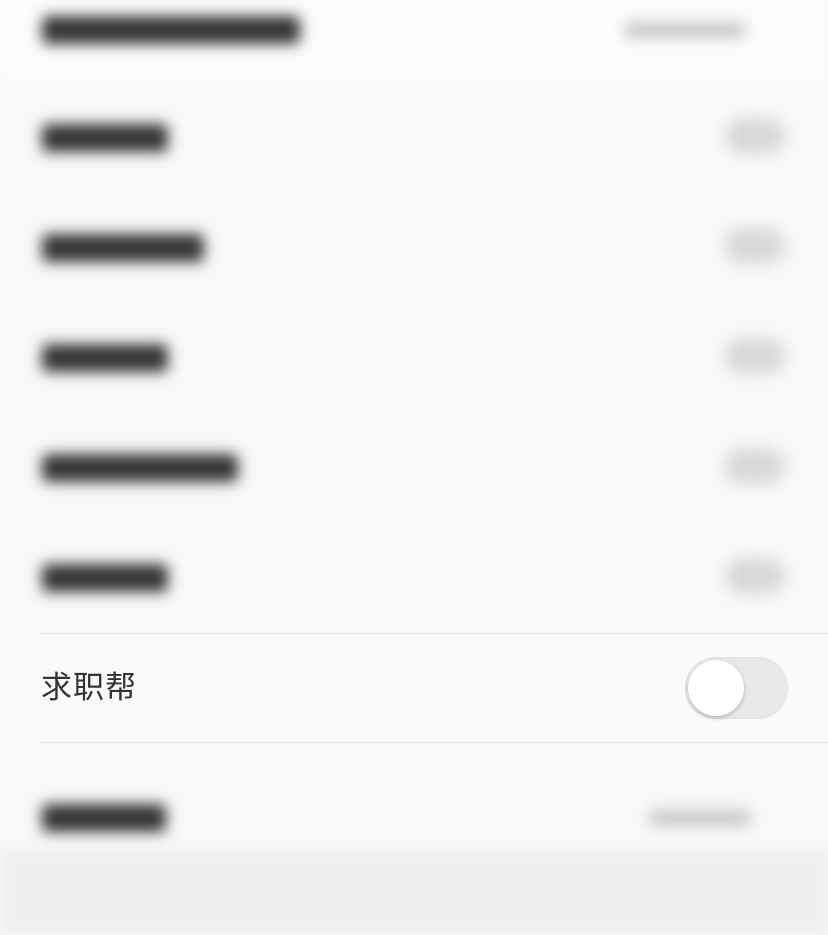  Describe the element at coordinates (434, 742) in the screenshot. I see `row-divider-bottom` at that location.